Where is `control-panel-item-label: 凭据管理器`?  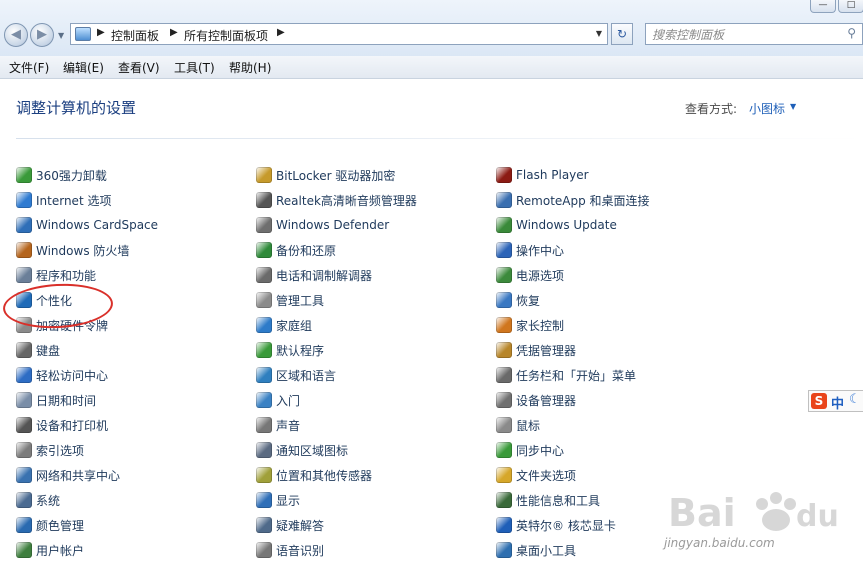
control-panel-item-label: 凭据管理器 is located at coordinates (546, 350).